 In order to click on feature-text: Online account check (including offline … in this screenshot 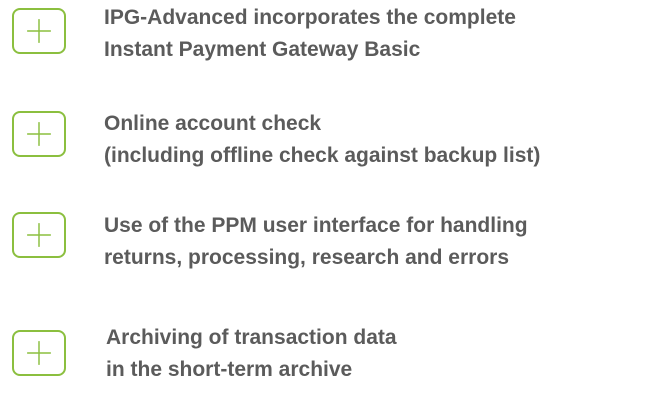, I will do `click(322, 140)`.